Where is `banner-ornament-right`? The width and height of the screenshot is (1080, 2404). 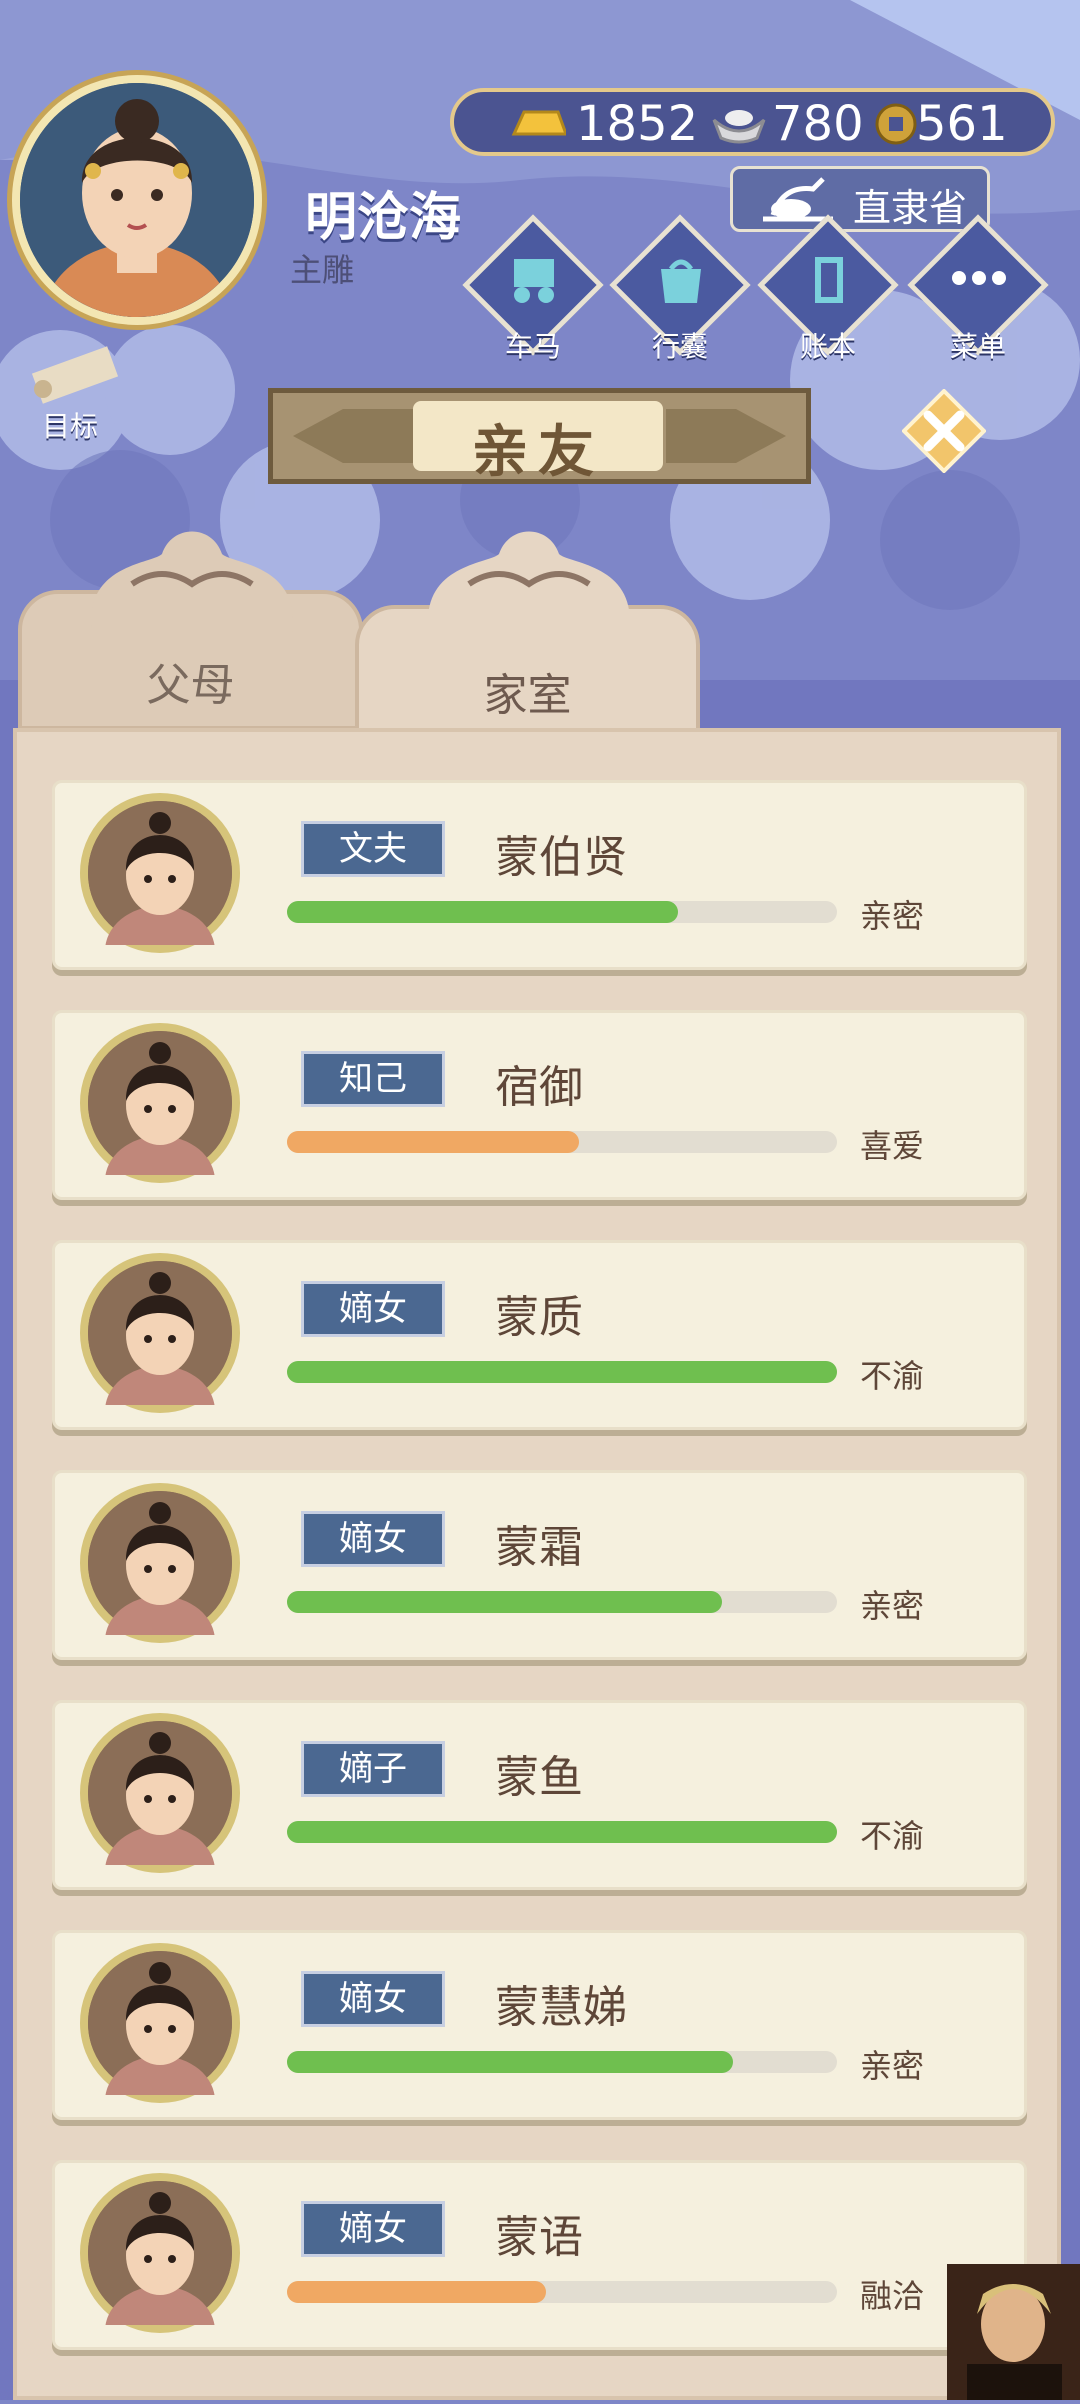
banner-ornament-right is located at coordinates (726, 436).